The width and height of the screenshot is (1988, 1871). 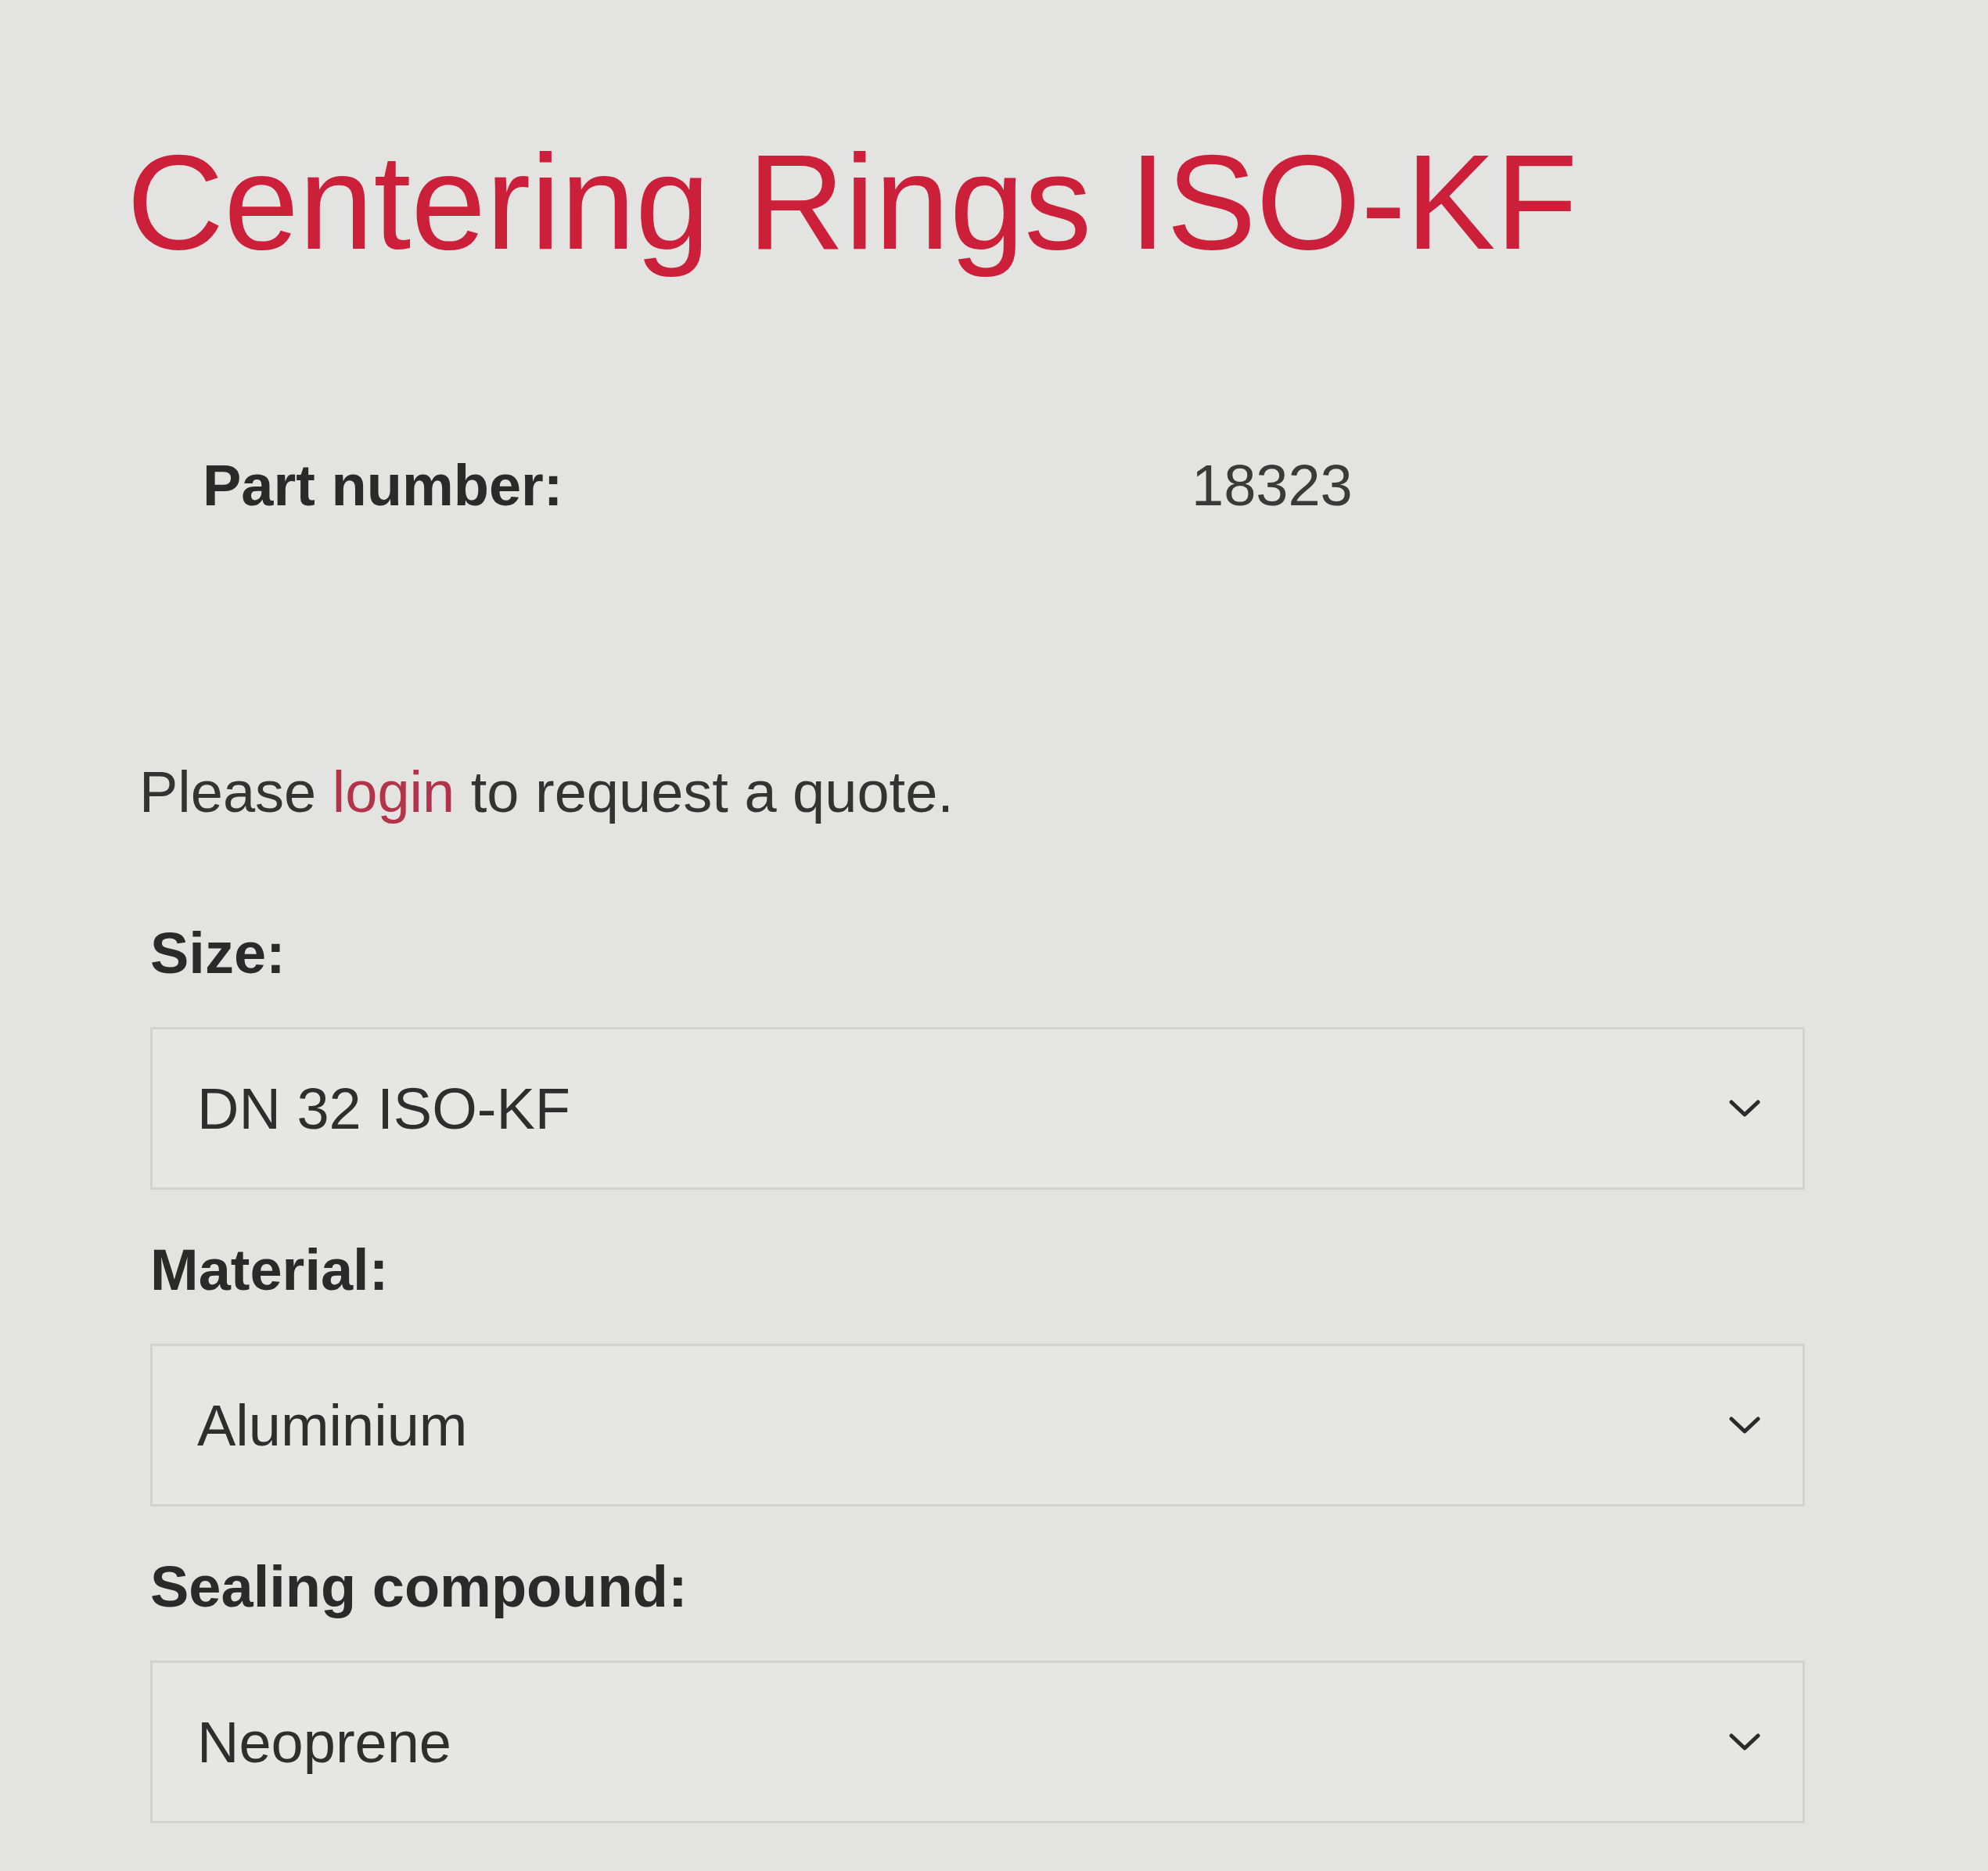 I want to click on dropdown-field: Neoprene, so click(x=977, y=1742).